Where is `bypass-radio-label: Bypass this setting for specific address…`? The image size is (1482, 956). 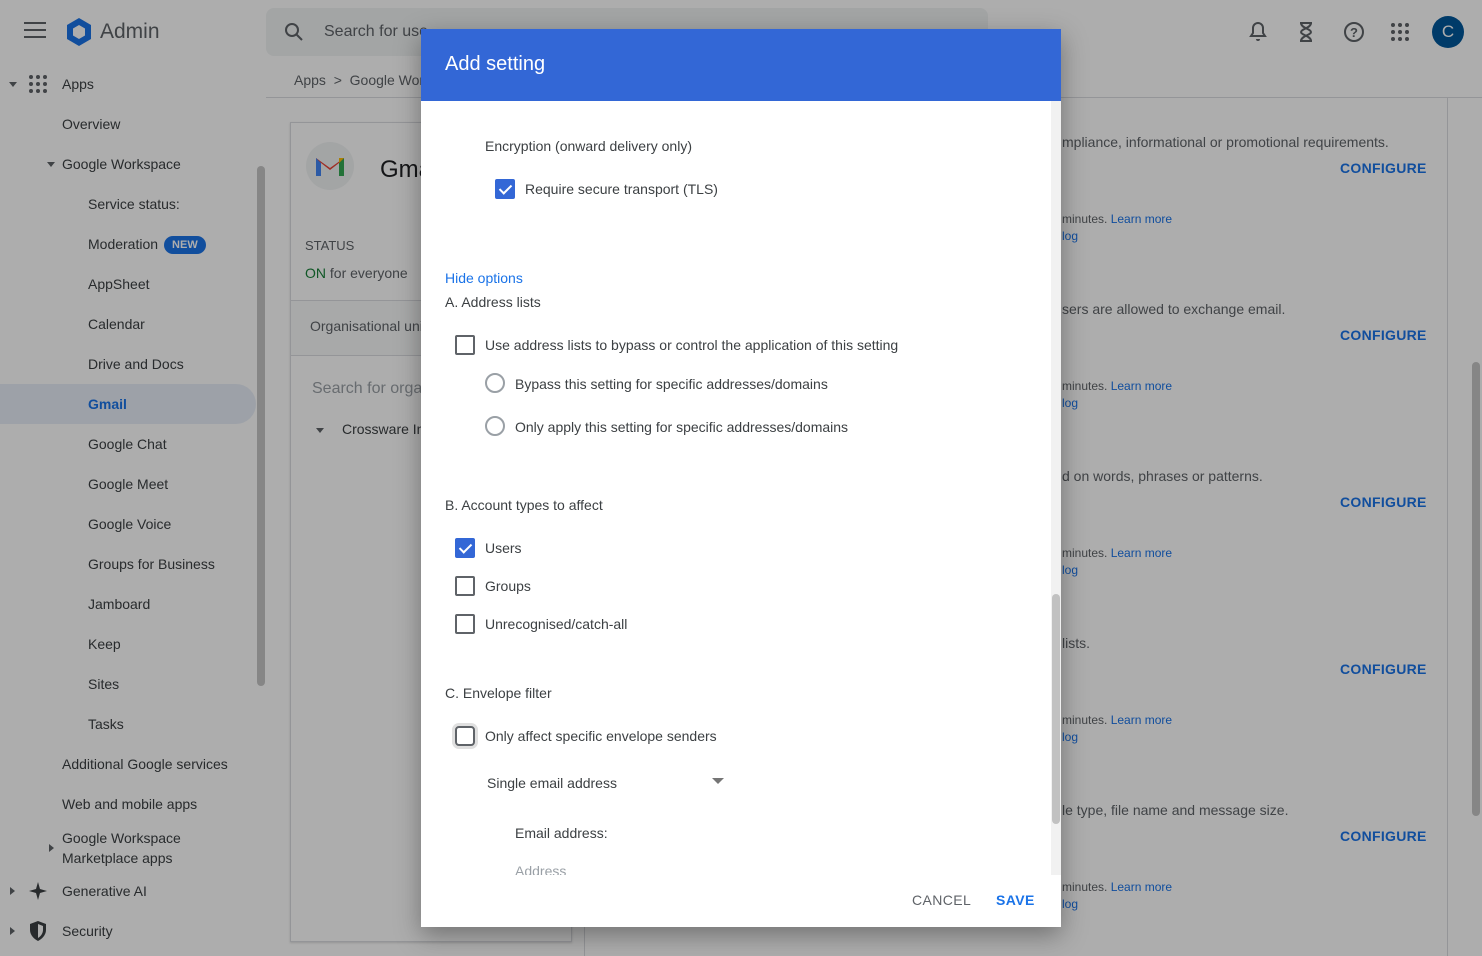
bypass-radio-label: Bypass this setting for specific address… is located at coordinates (671, 384).